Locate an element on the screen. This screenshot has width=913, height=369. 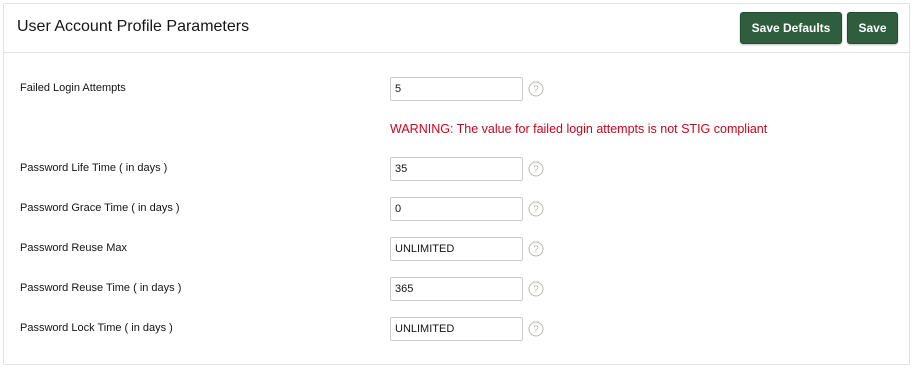
password-lock-time-input is located at coordinates (456, 329).